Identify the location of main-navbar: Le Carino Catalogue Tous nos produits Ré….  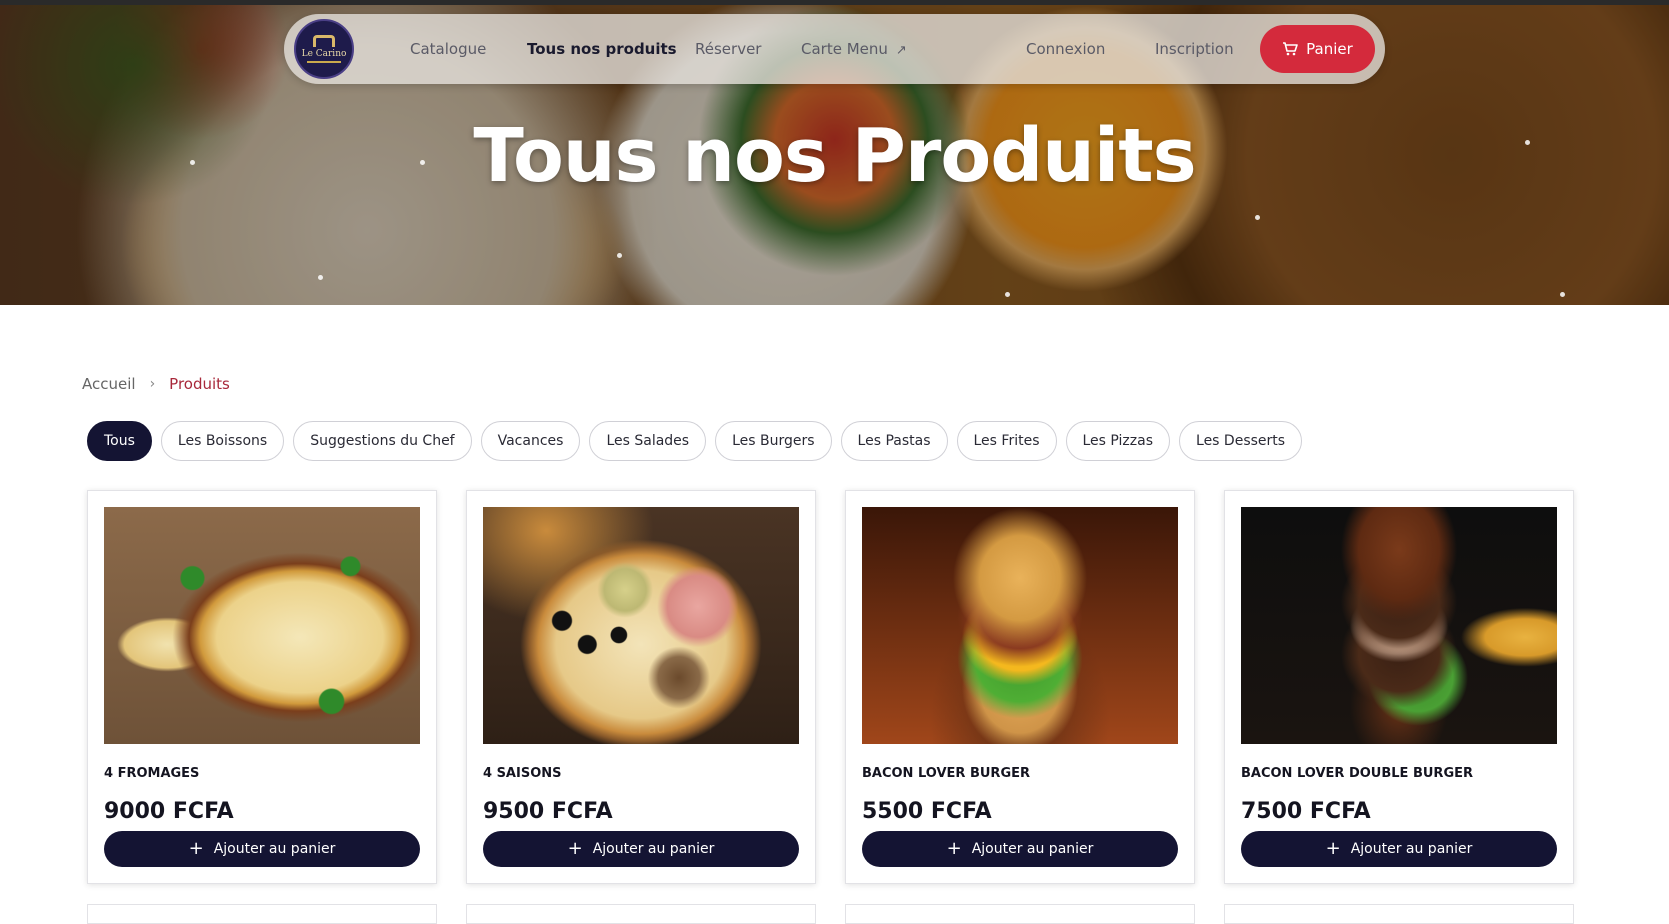
(834, 49).